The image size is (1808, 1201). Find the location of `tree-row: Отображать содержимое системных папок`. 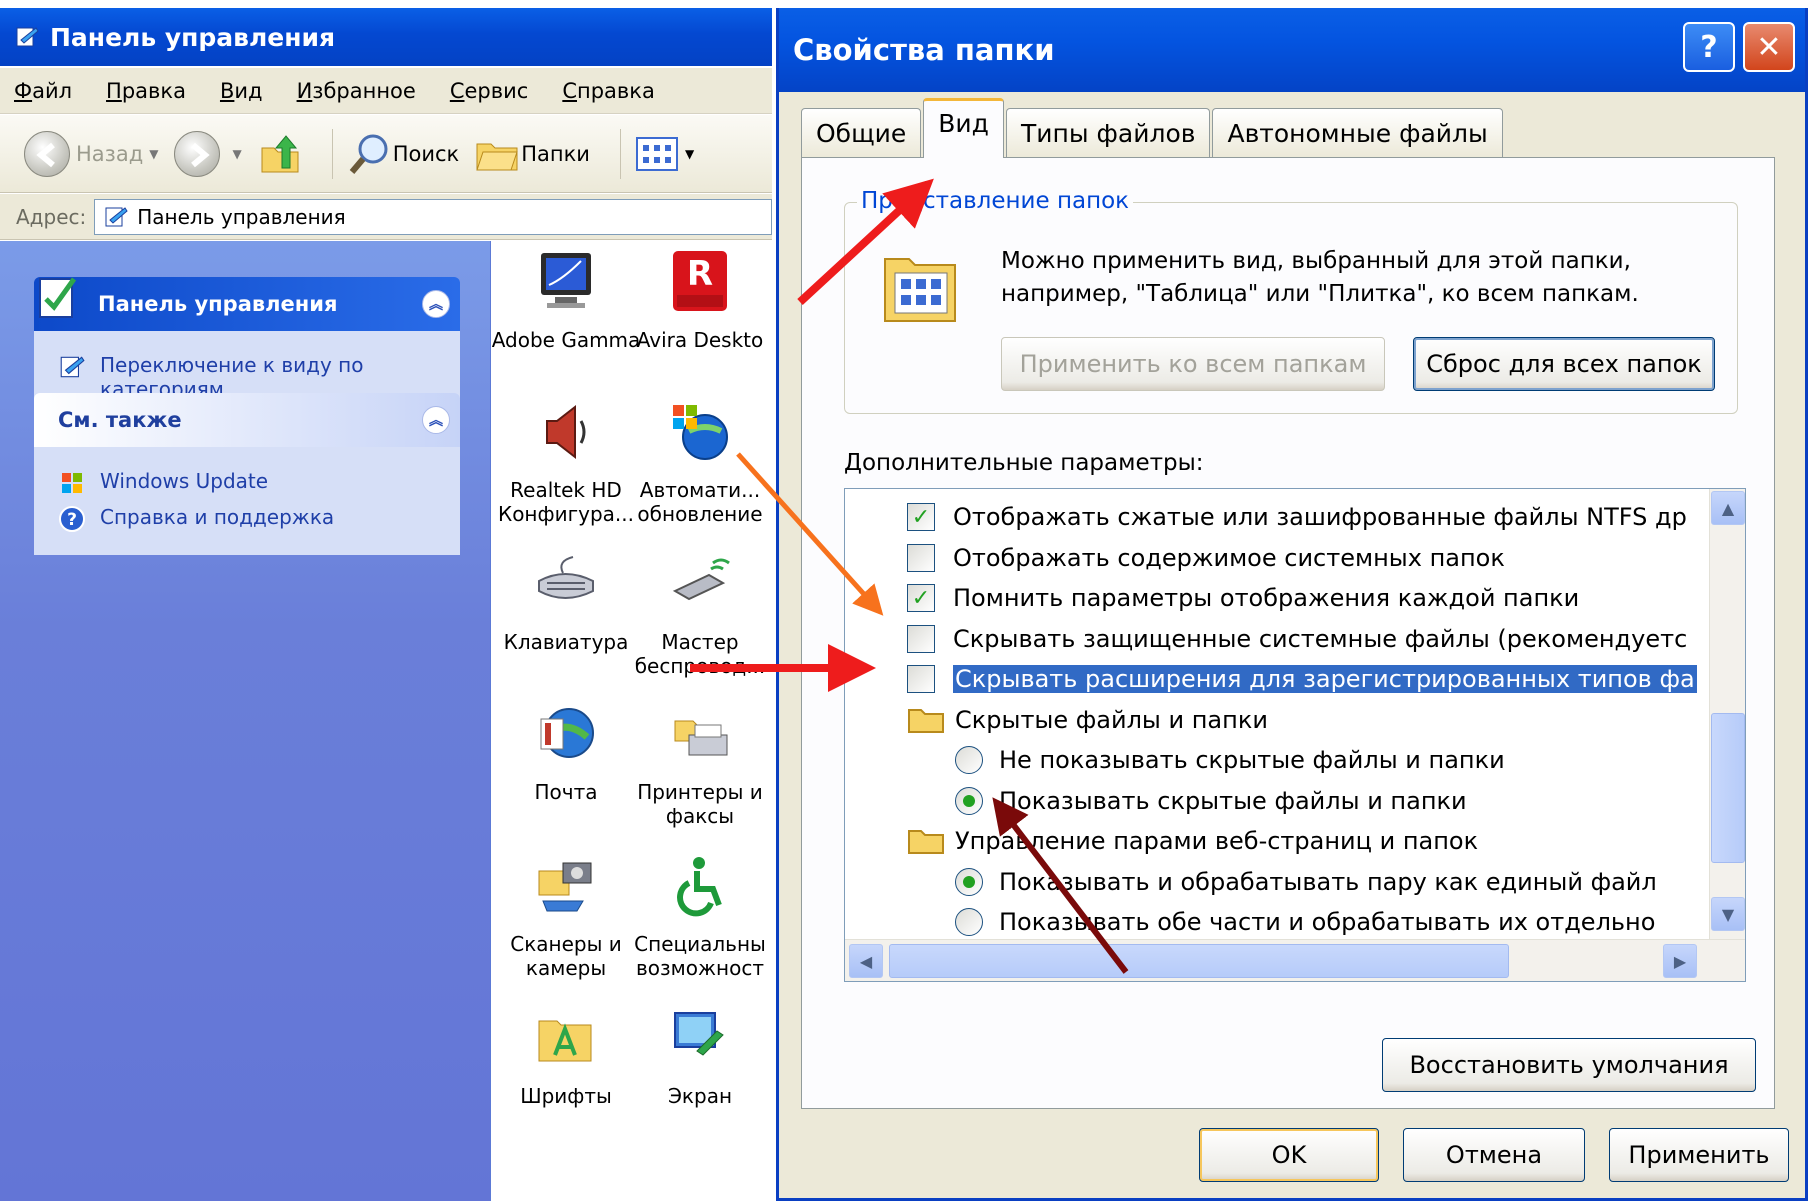

tree-row: Отображать содержимое системных папок is located at coordinates (1206, 558).